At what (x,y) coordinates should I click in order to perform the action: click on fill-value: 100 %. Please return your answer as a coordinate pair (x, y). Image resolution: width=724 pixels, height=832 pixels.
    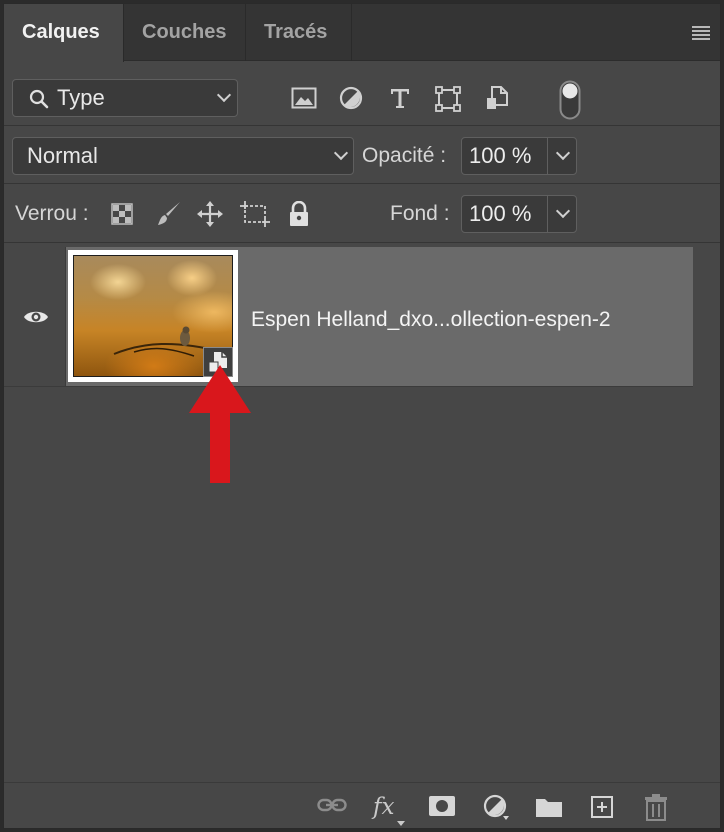
    Looking at the image, I should click on (500, 213).